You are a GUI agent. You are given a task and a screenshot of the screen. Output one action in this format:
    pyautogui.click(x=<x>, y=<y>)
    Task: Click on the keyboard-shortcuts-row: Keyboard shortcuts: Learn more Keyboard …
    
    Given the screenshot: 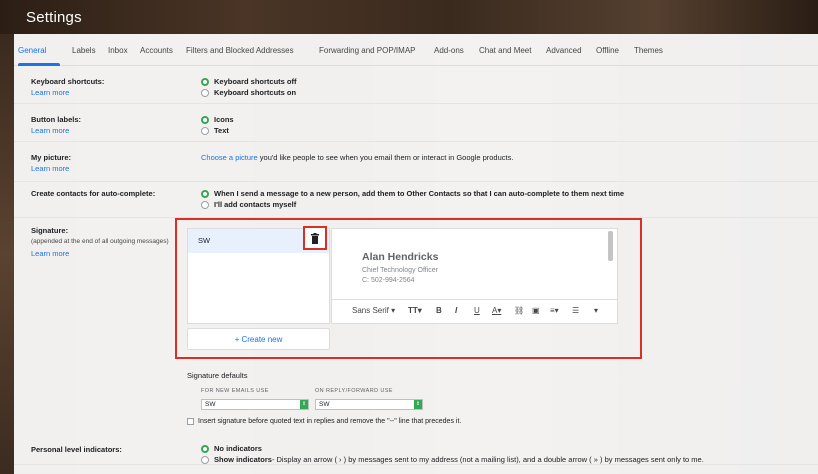 What is the action you would take?
    pyautogui.click(x=416, y=85)
    